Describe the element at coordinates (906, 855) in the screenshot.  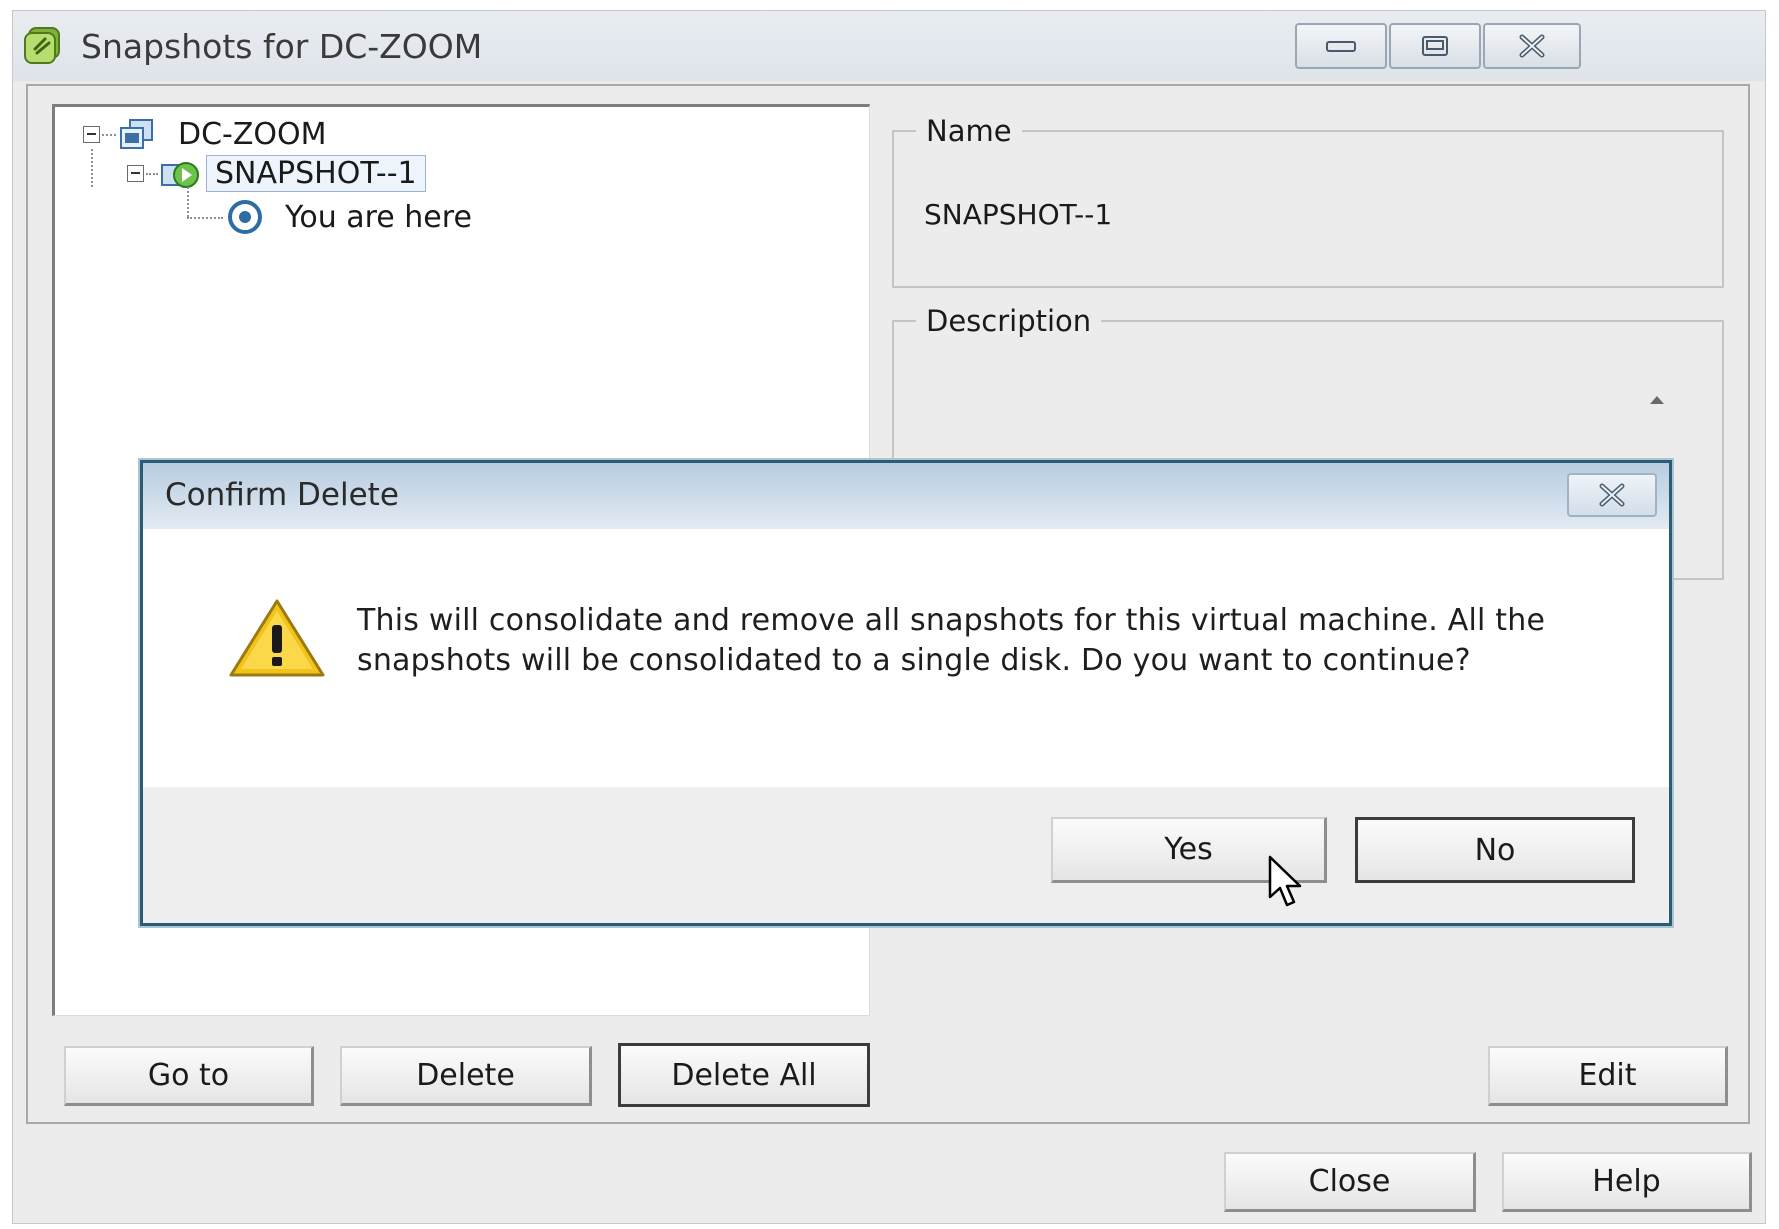
I see `dialog-footer: Yes No` at that location.